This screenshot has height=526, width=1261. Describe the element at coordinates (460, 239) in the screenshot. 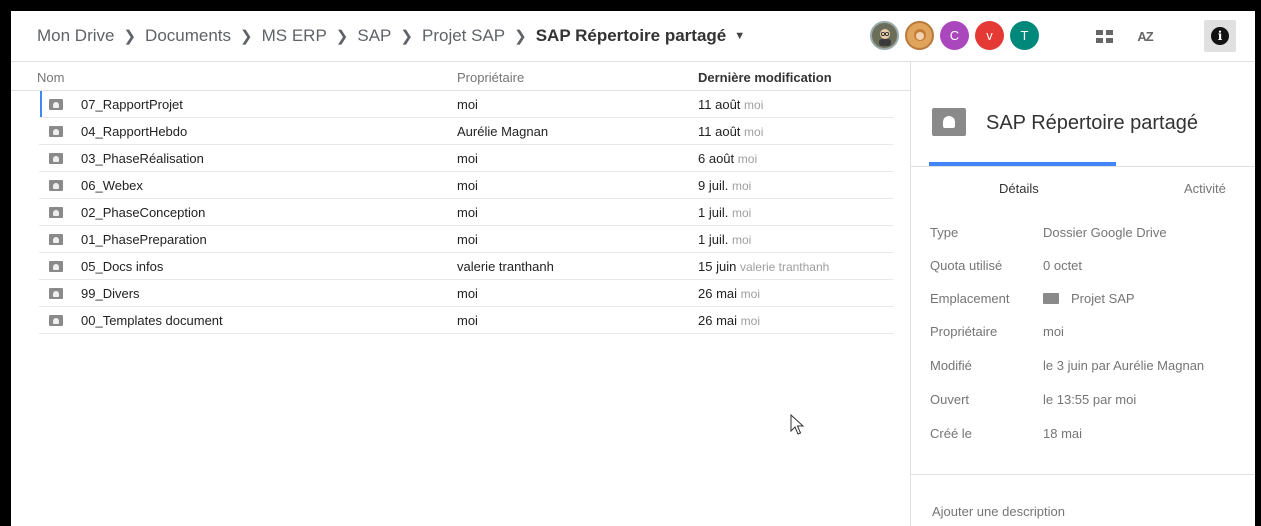

I see `table-row: 01_PhasePreparation moi 1 juil. moi` at that location.